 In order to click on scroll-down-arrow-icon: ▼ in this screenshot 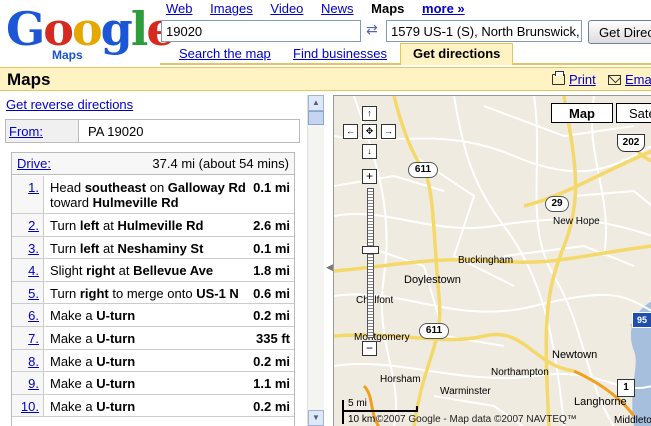, I will do `click(316, 418)`.